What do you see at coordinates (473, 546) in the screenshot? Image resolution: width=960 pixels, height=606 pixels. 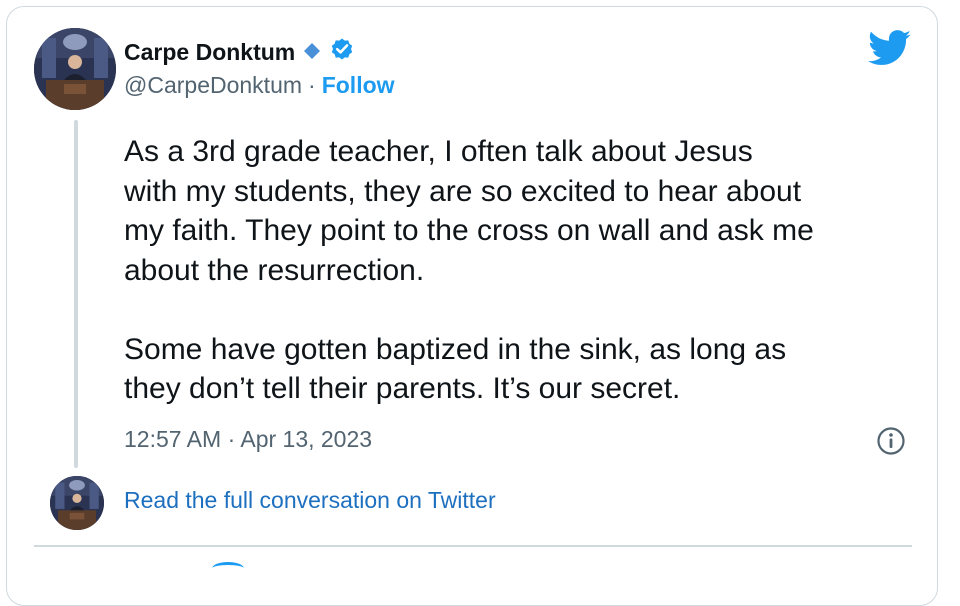 I see `divider` at bounding box center [473, 546].